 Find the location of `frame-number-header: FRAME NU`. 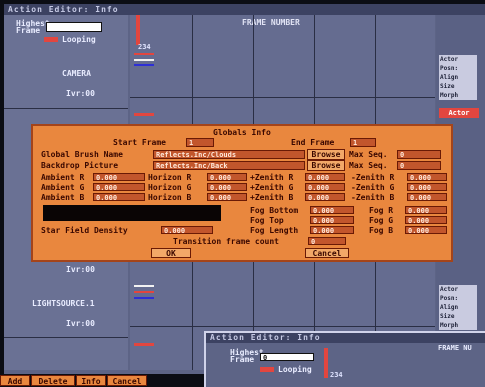

frame-number-header: FRAME NU is located at coordinates (455, 348).